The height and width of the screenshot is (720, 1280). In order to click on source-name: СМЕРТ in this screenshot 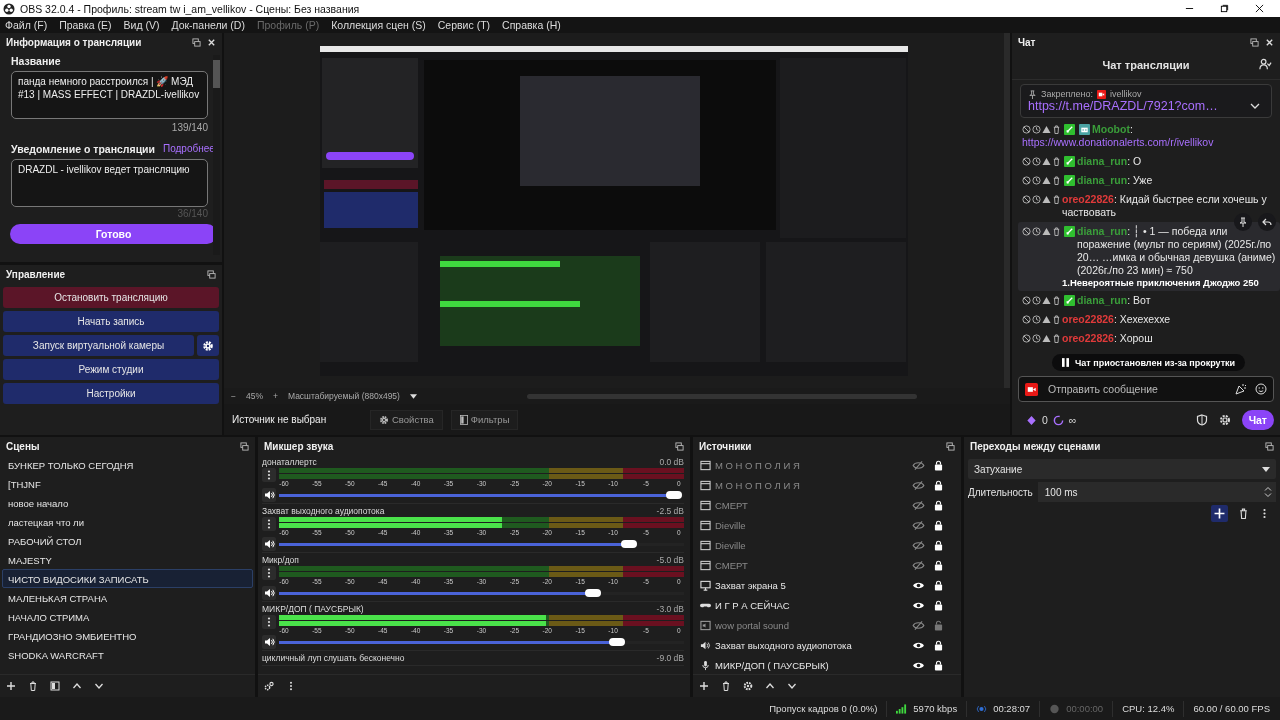, I will do `click(811, 565)`.